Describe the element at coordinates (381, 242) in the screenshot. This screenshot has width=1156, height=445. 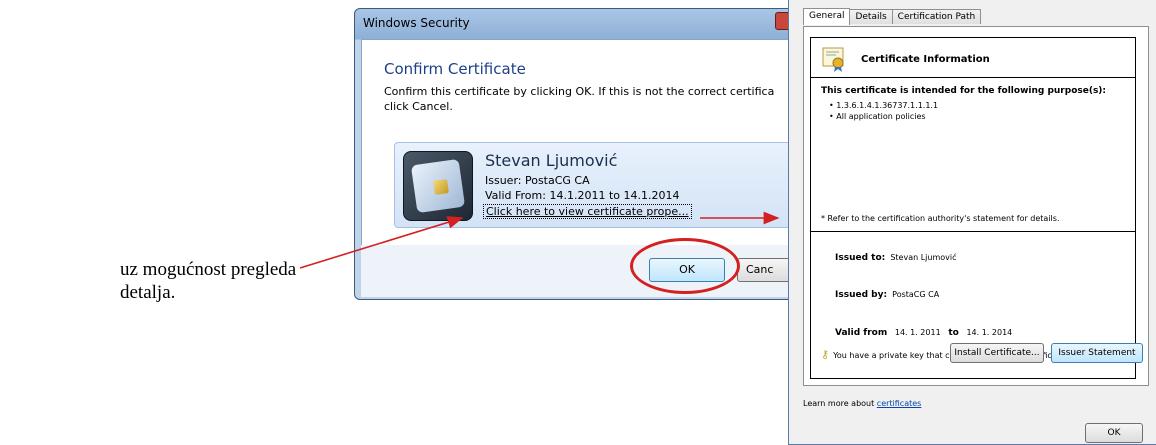
I see `arrow-to-tile` at that location.